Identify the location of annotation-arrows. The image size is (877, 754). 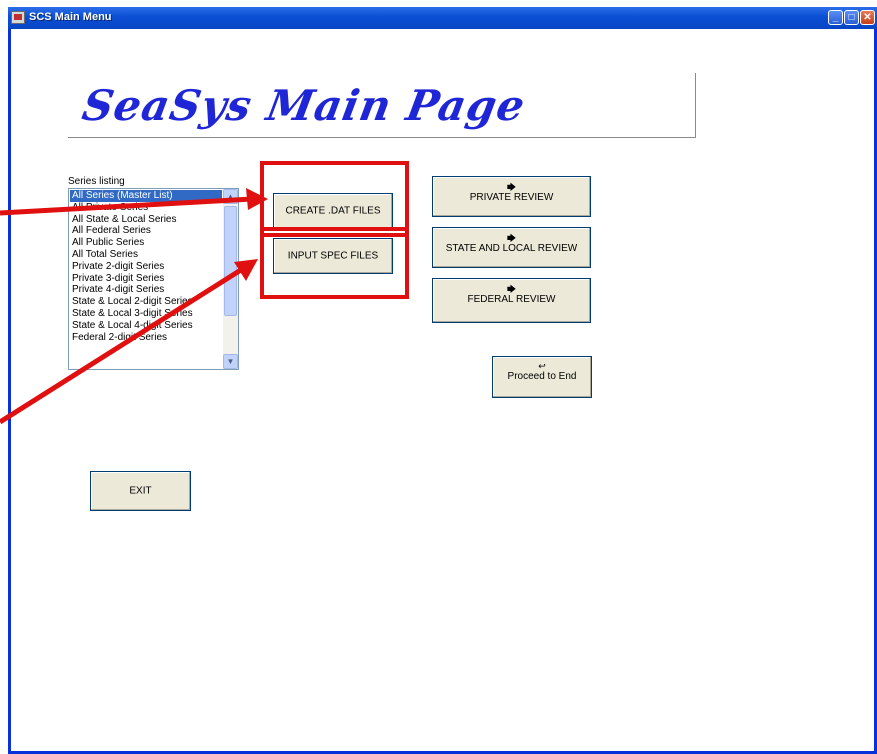
(134, 306).